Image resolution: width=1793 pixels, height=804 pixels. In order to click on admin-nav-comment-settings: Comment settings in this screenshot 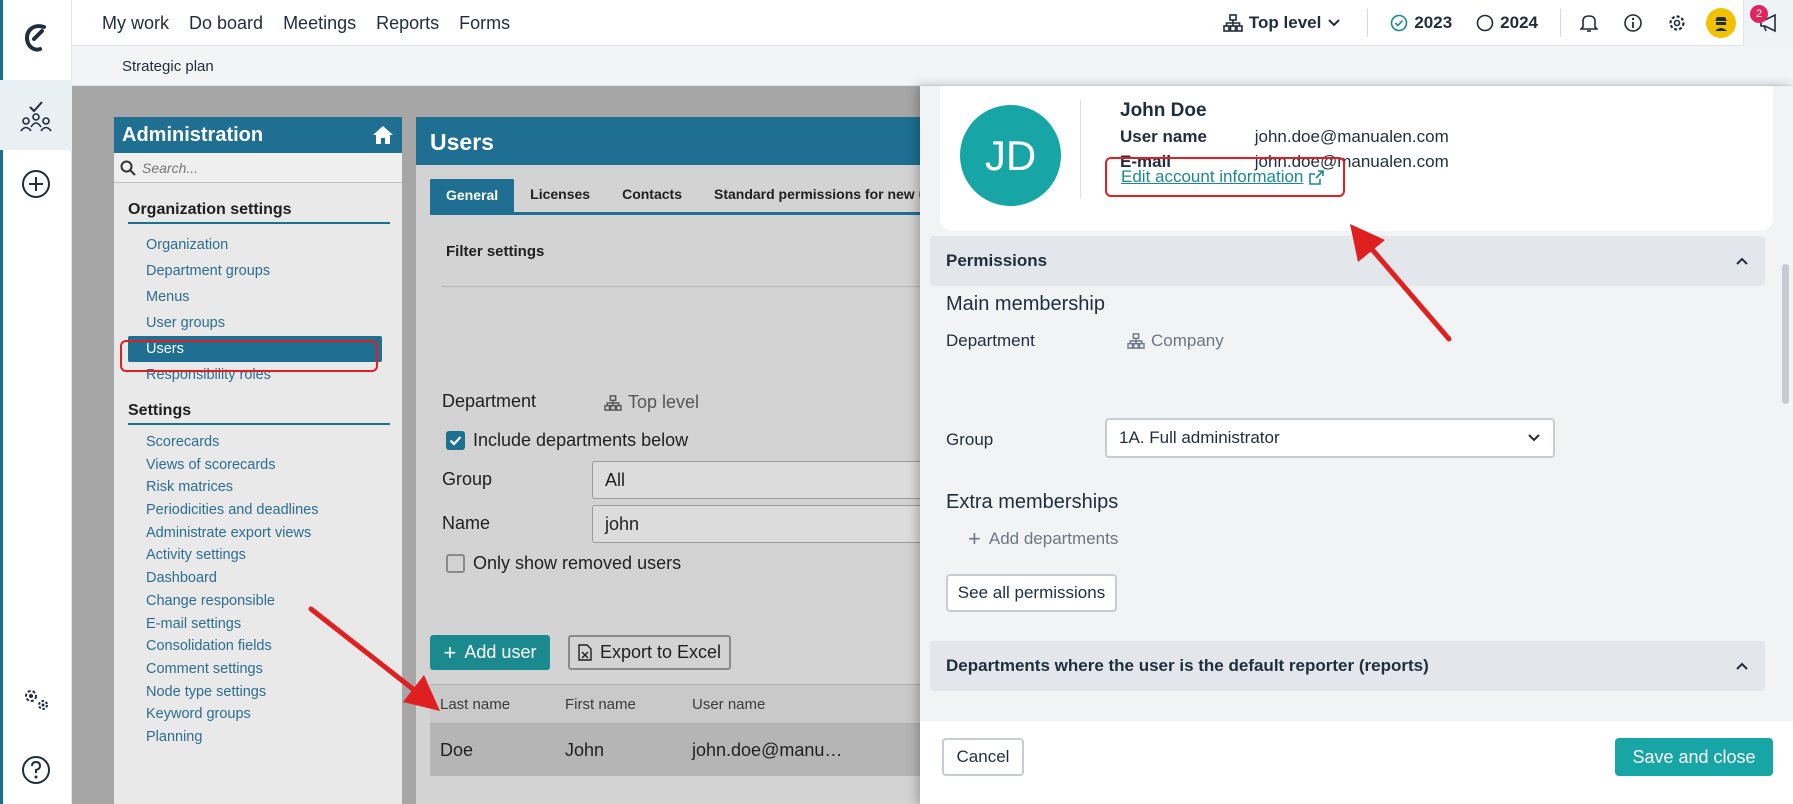, I will do `click(258, 669)`.